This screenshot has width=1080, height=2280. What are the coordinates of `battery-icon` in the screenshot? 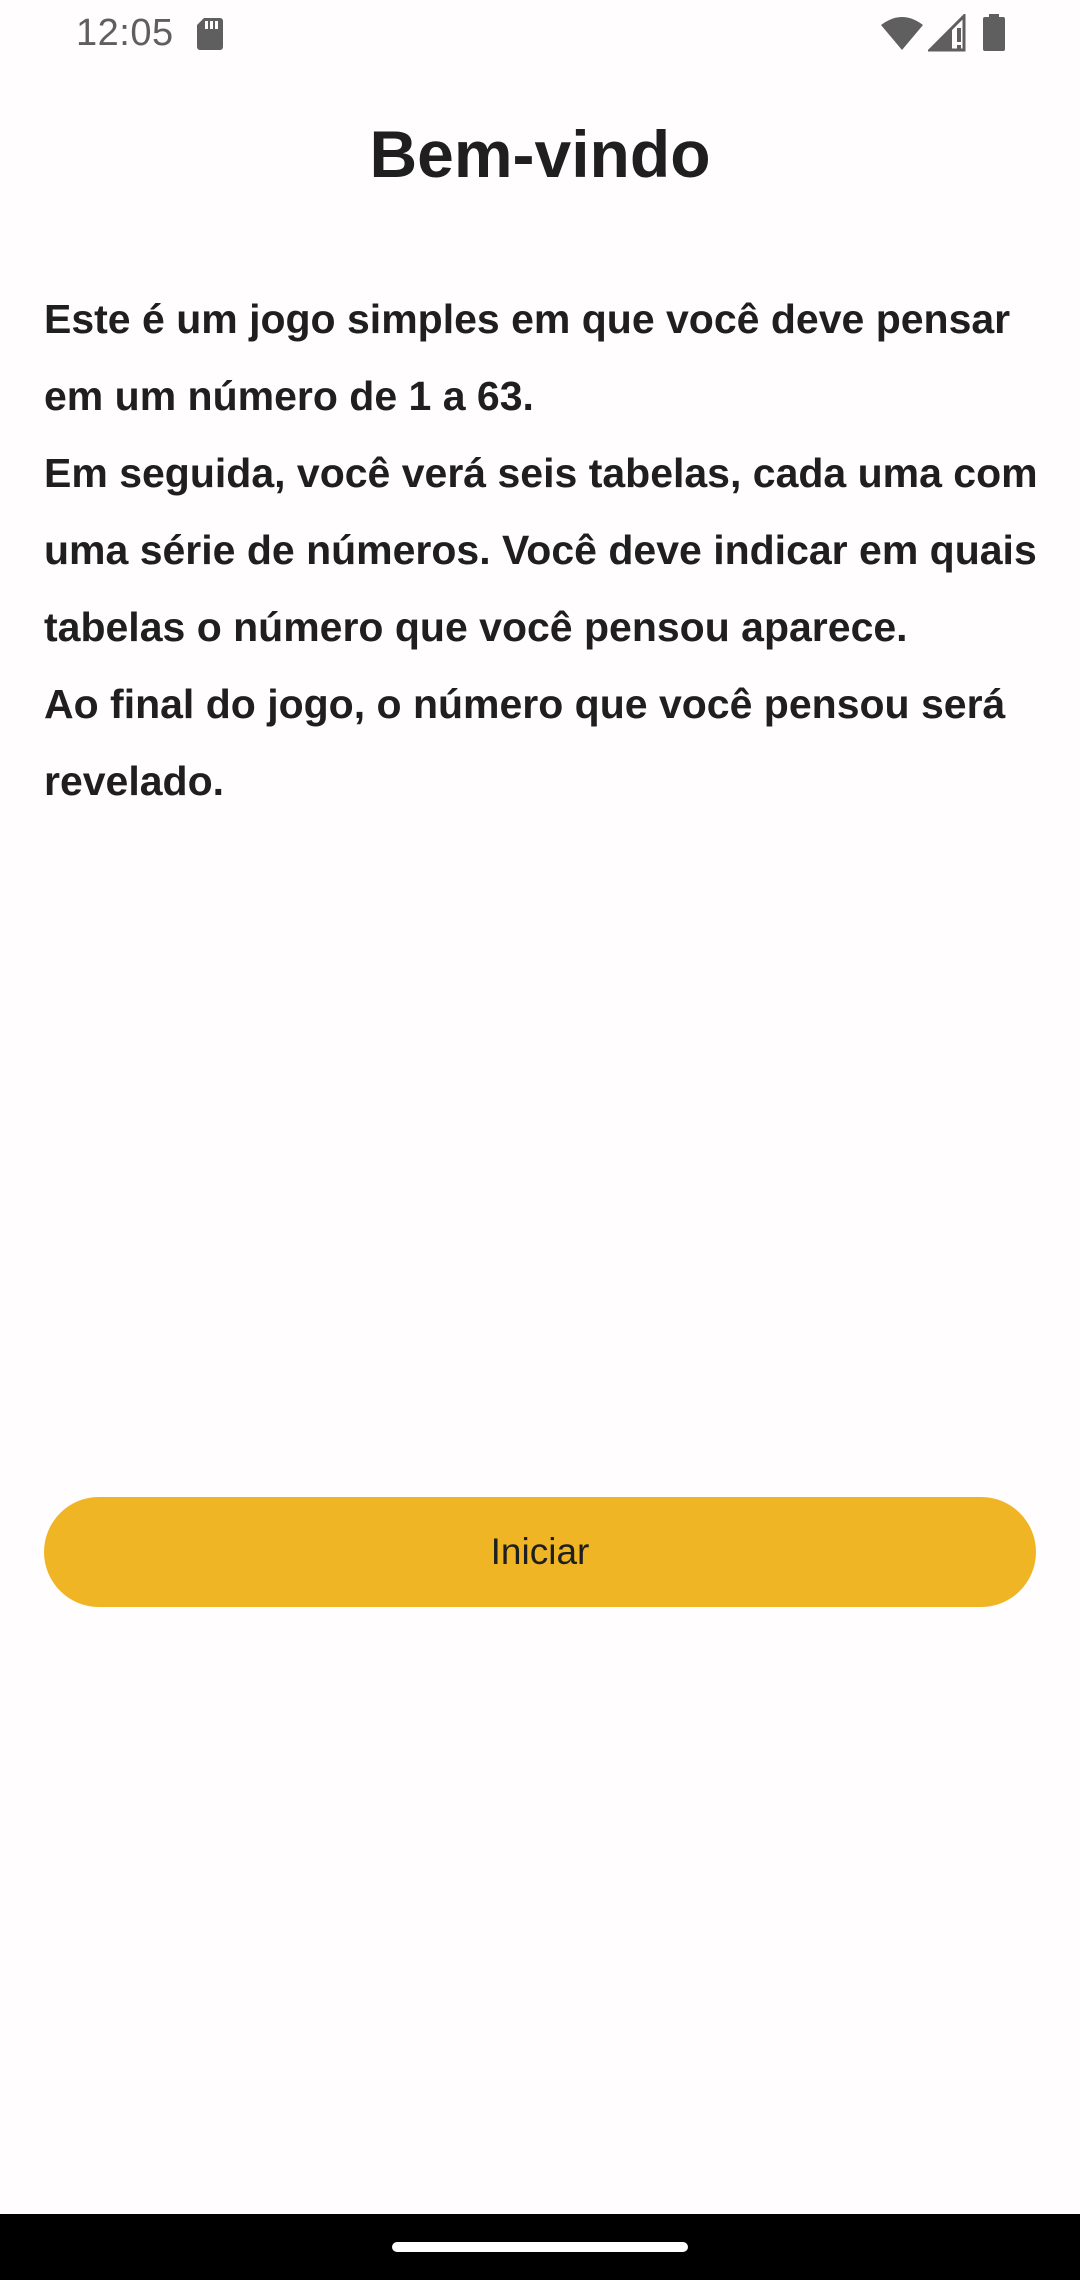 It's located at (994, 32).